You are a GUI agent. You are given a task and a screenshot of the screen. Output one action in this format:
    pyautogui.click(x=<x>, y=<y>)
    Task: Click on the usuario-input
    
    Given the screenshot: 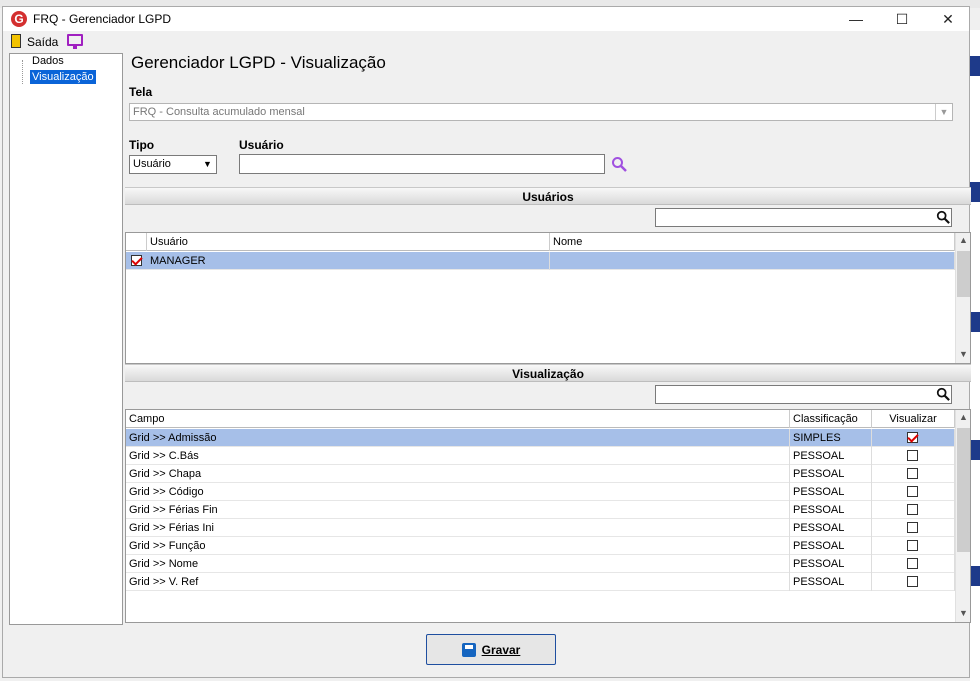 What is the action you would take?
    pyautogui.click(x=422, y=164)
    